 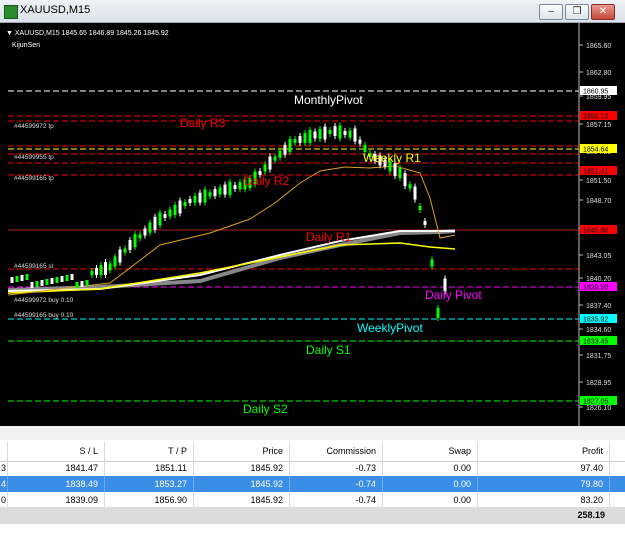 I want to click on price-tag-label: 1854.64, so click(x=595, y=150).